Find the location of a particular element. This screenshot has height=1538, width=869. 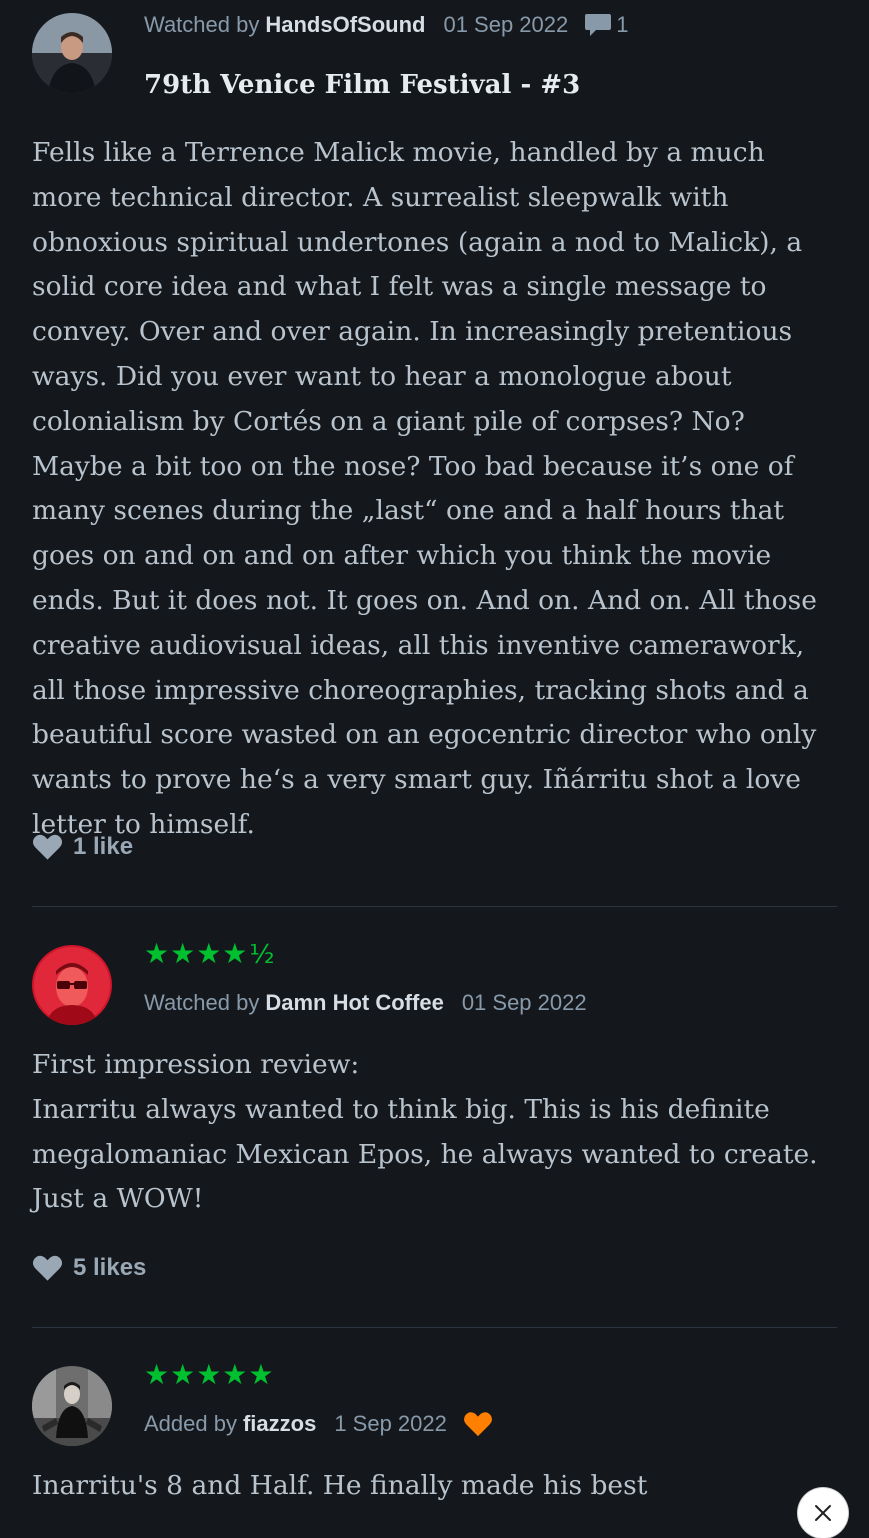

review-author: Damn Hot Coffee is located at coordinates (354, 1003).